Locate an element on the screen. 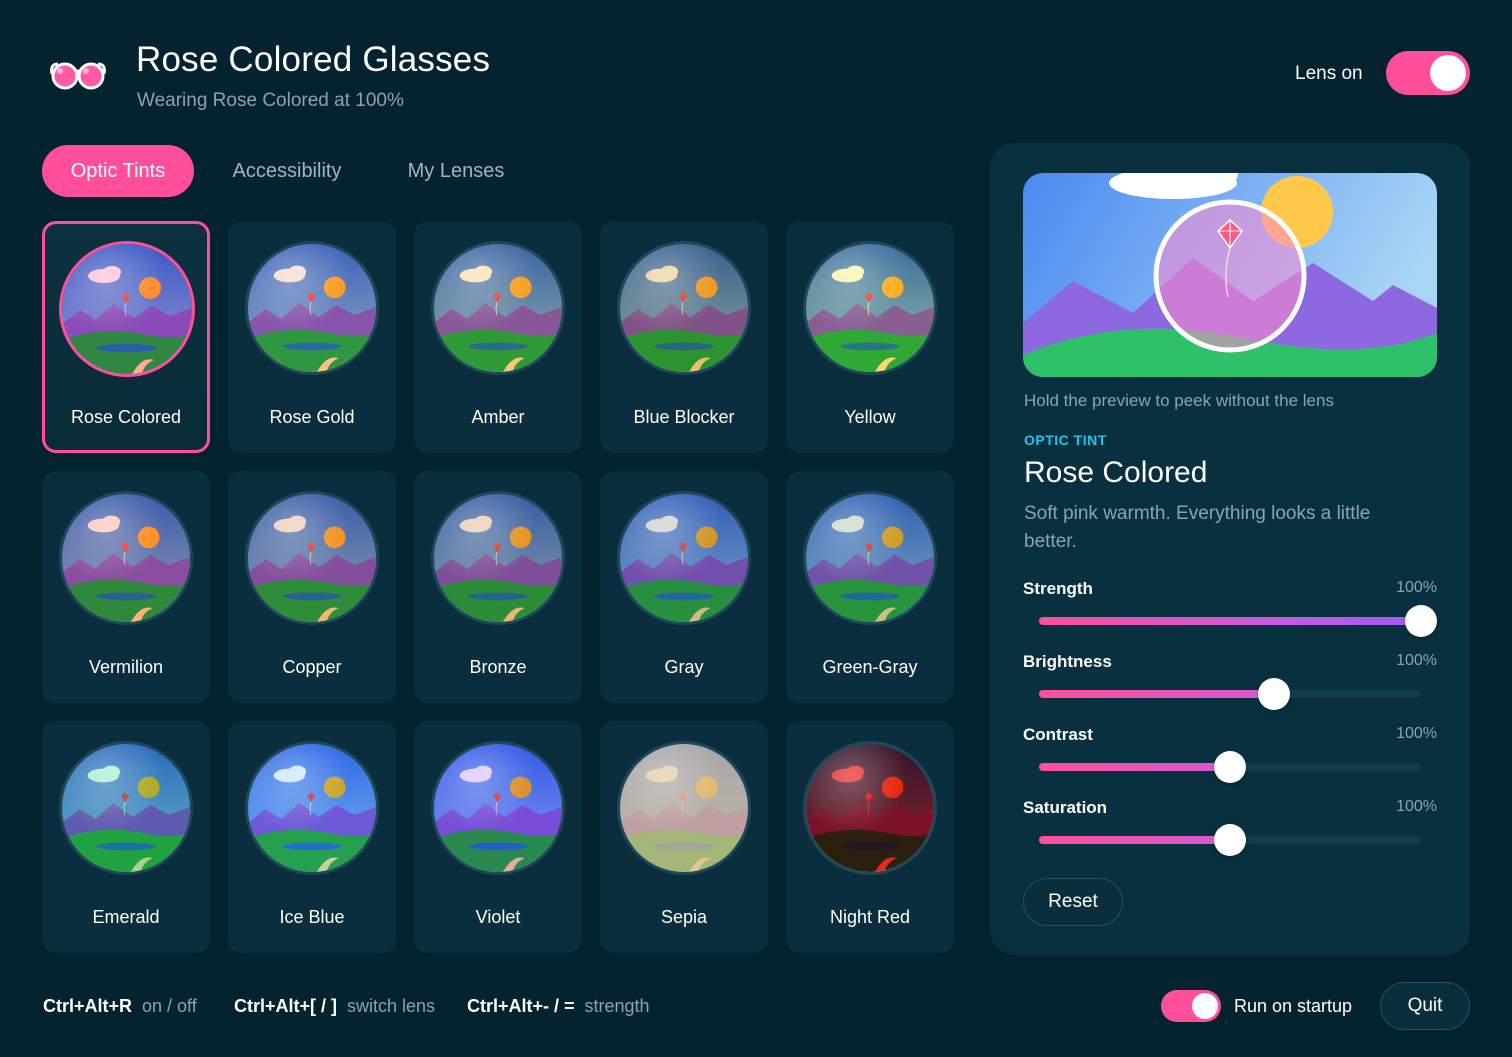 The width and height of the screenshot is (1512, 1057). lens-card-label: Bronze is located at coordinates (498, 667).